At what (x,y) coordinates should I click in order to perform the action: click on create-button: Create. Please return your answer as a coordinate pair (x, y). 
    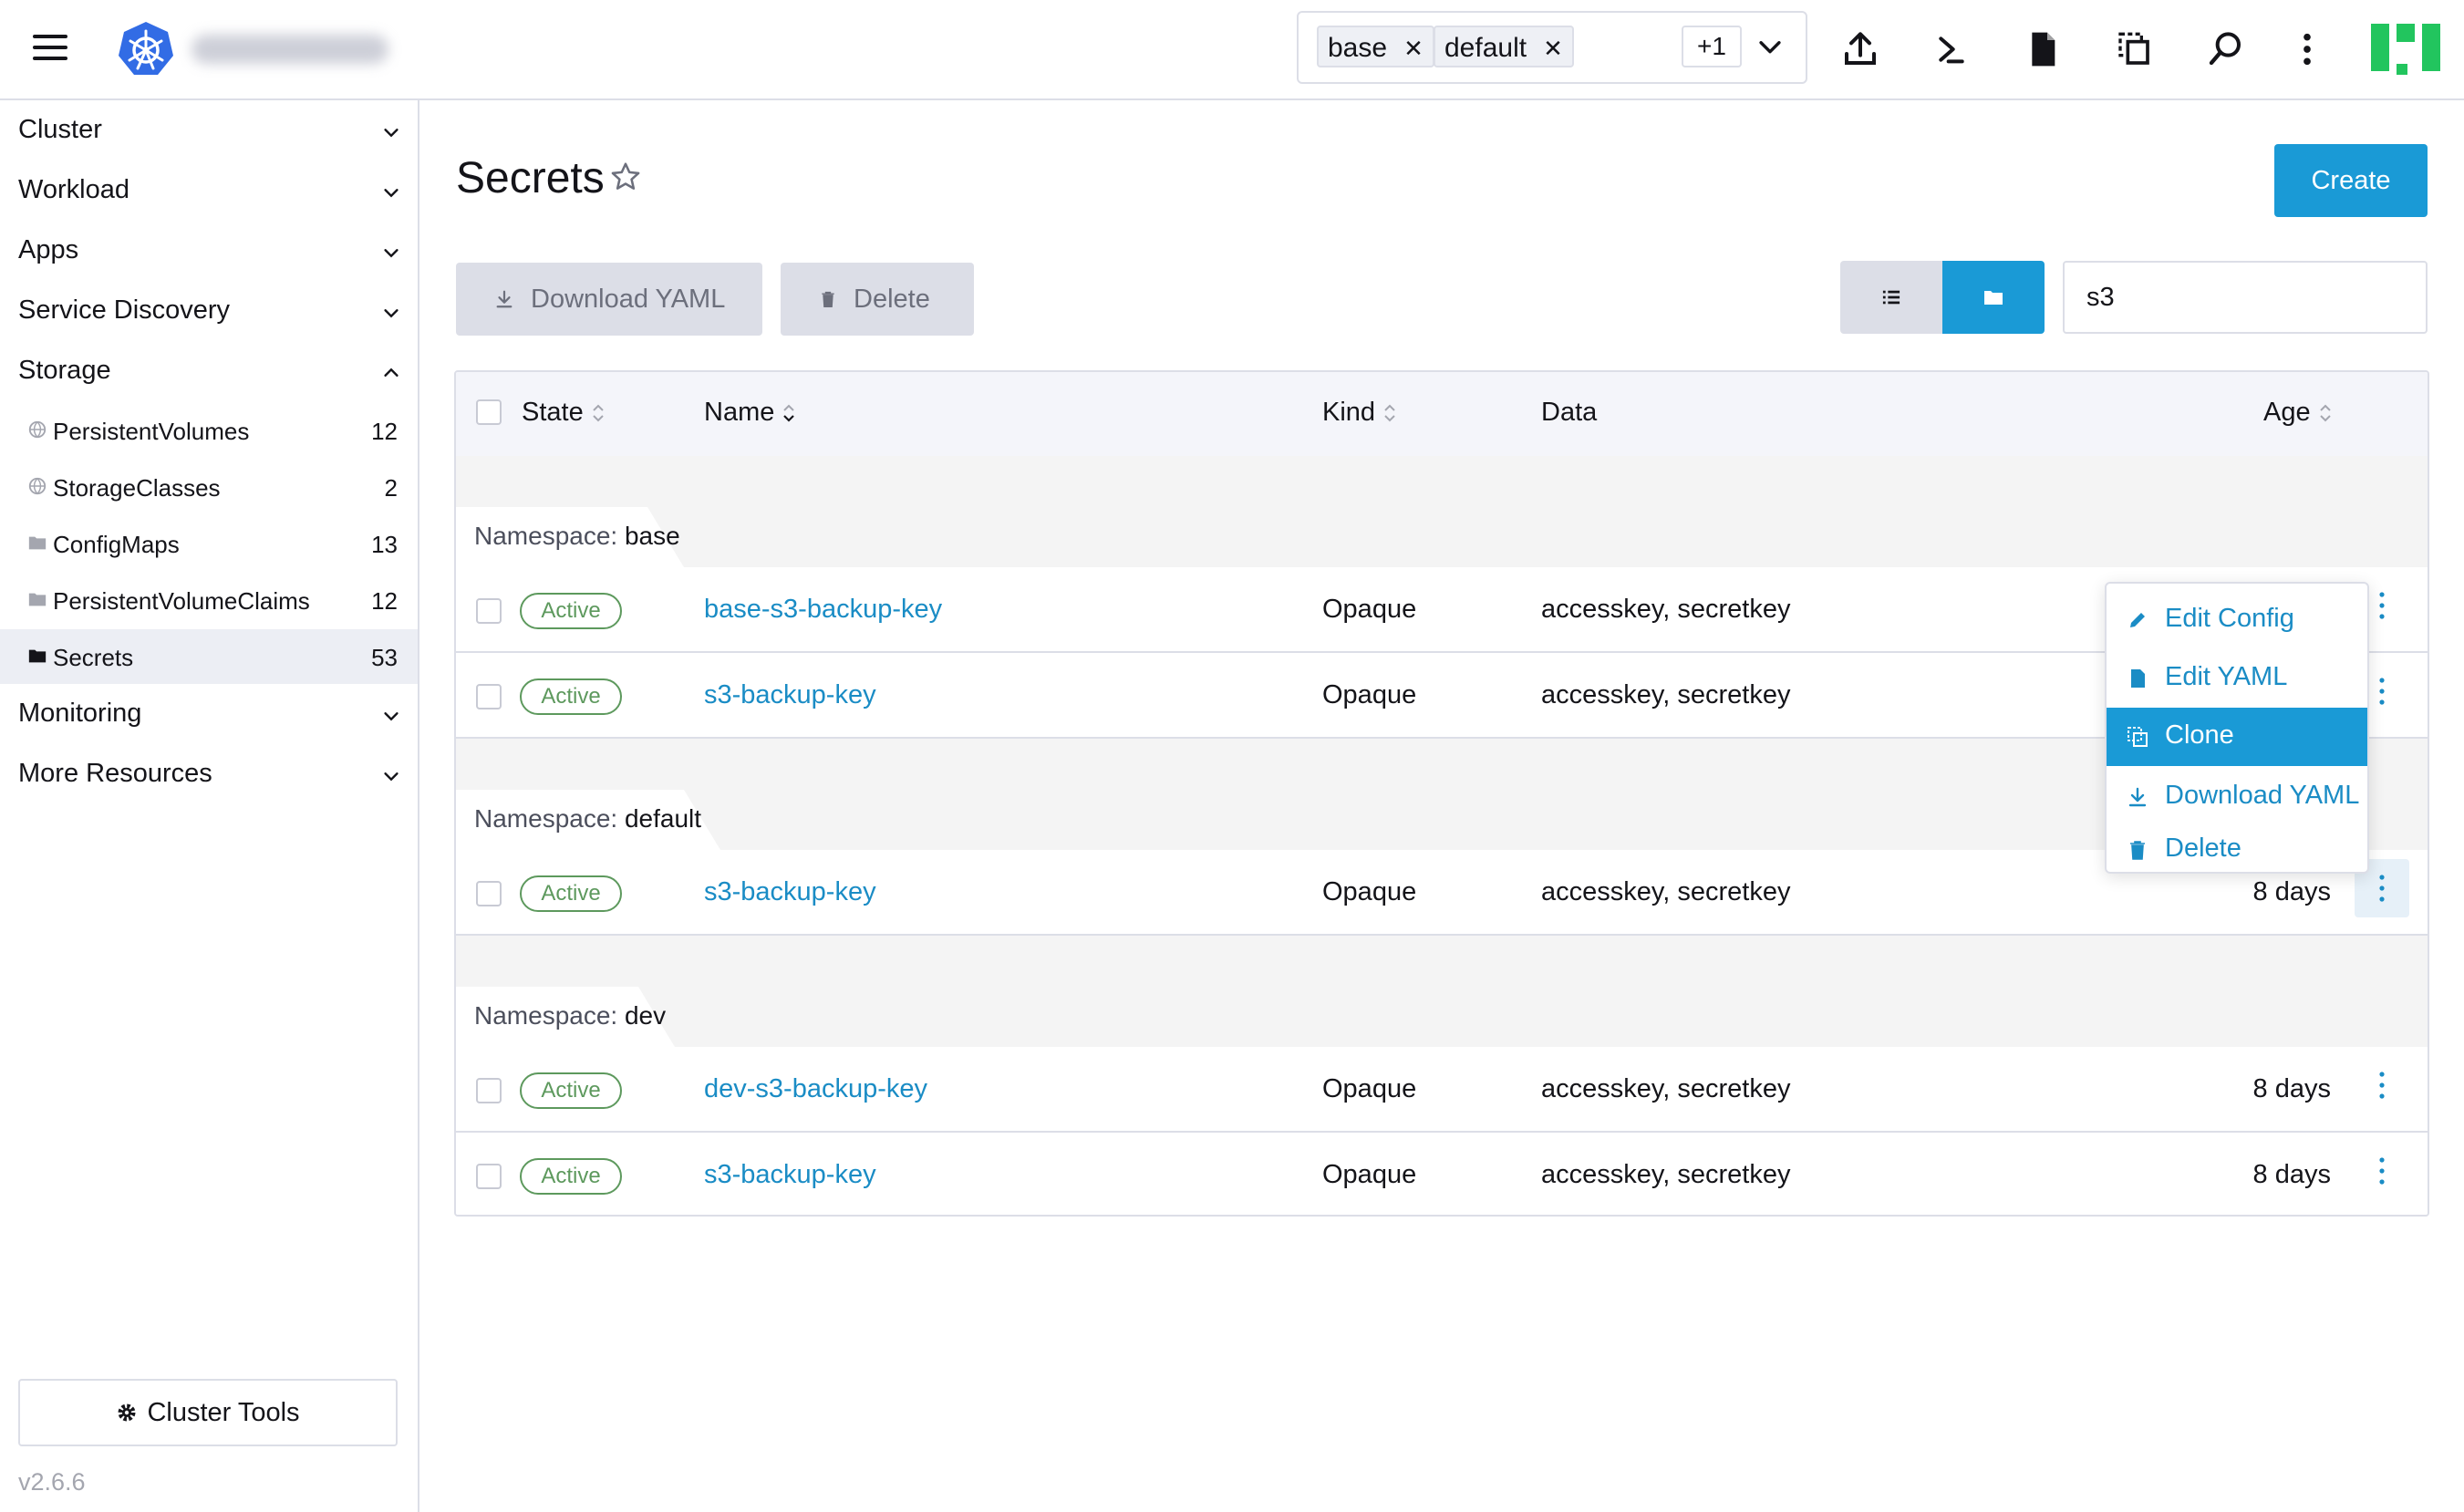
    Looking at the image, I should click on (2351, 180).